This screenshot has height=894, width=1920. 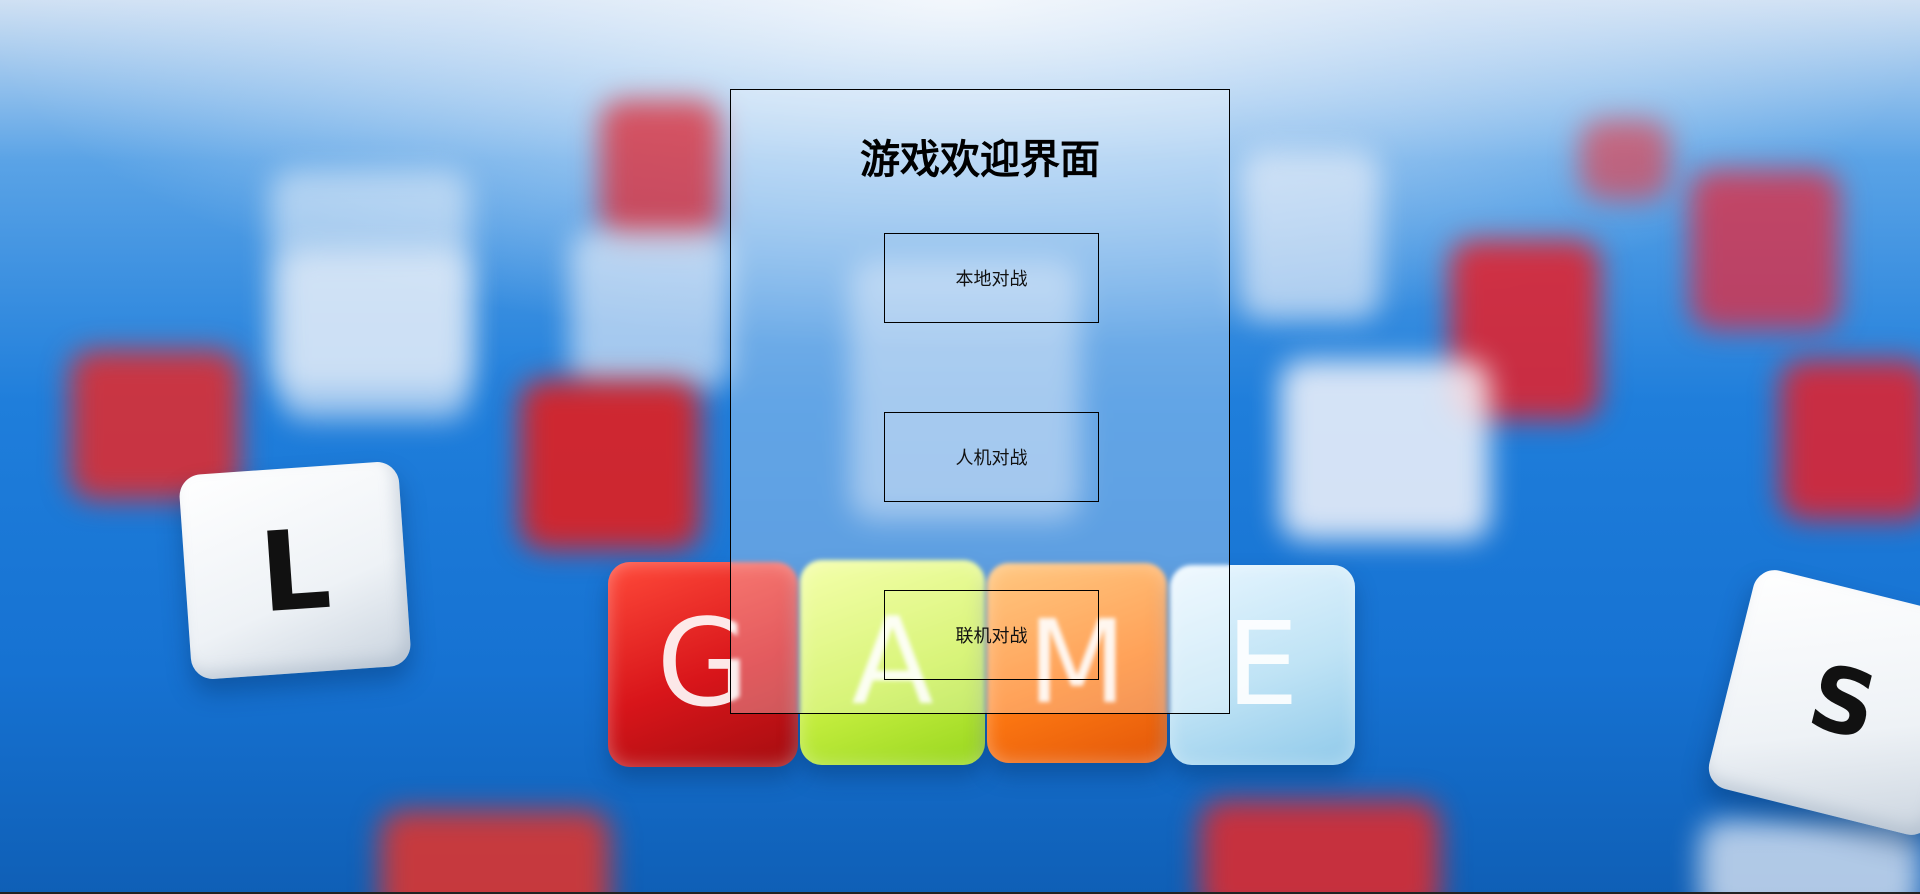 What do you see at coordinates (991, 635) in the screenshot?
I see `online-battle-button: 联机对战` at bounding box center [991, 635].